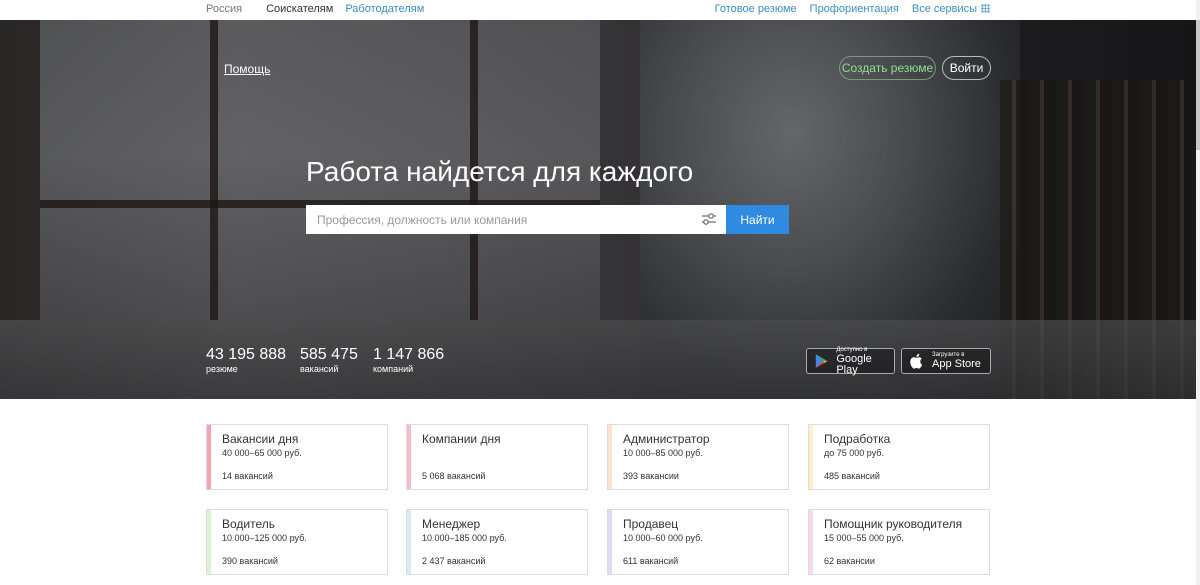 The width and height of the screenshot is (1200, 585). Describe the element at coordinates (821, 361) in the screenshot. I see `google-play-icon` at that location.